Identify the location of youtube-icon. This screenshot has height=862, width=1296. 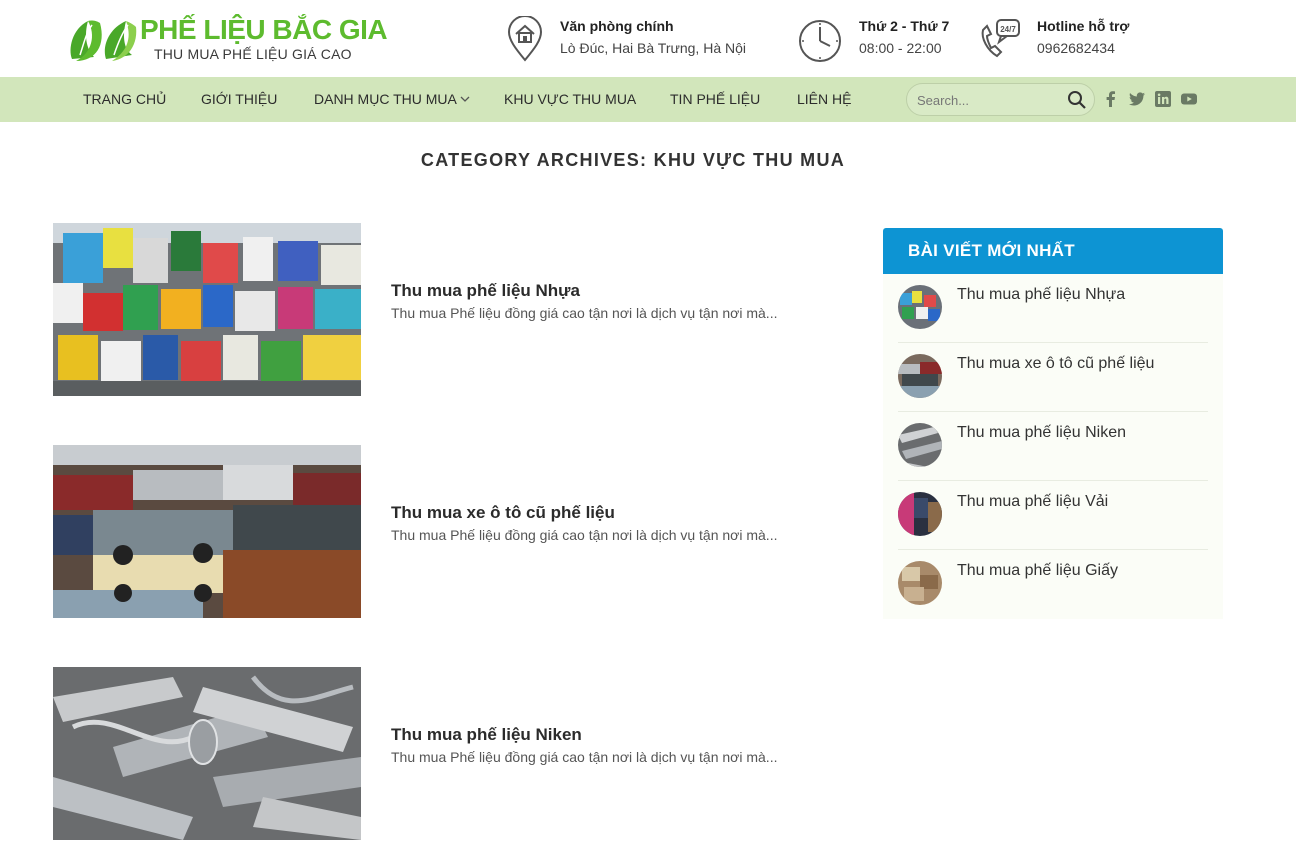
(1189, 99).